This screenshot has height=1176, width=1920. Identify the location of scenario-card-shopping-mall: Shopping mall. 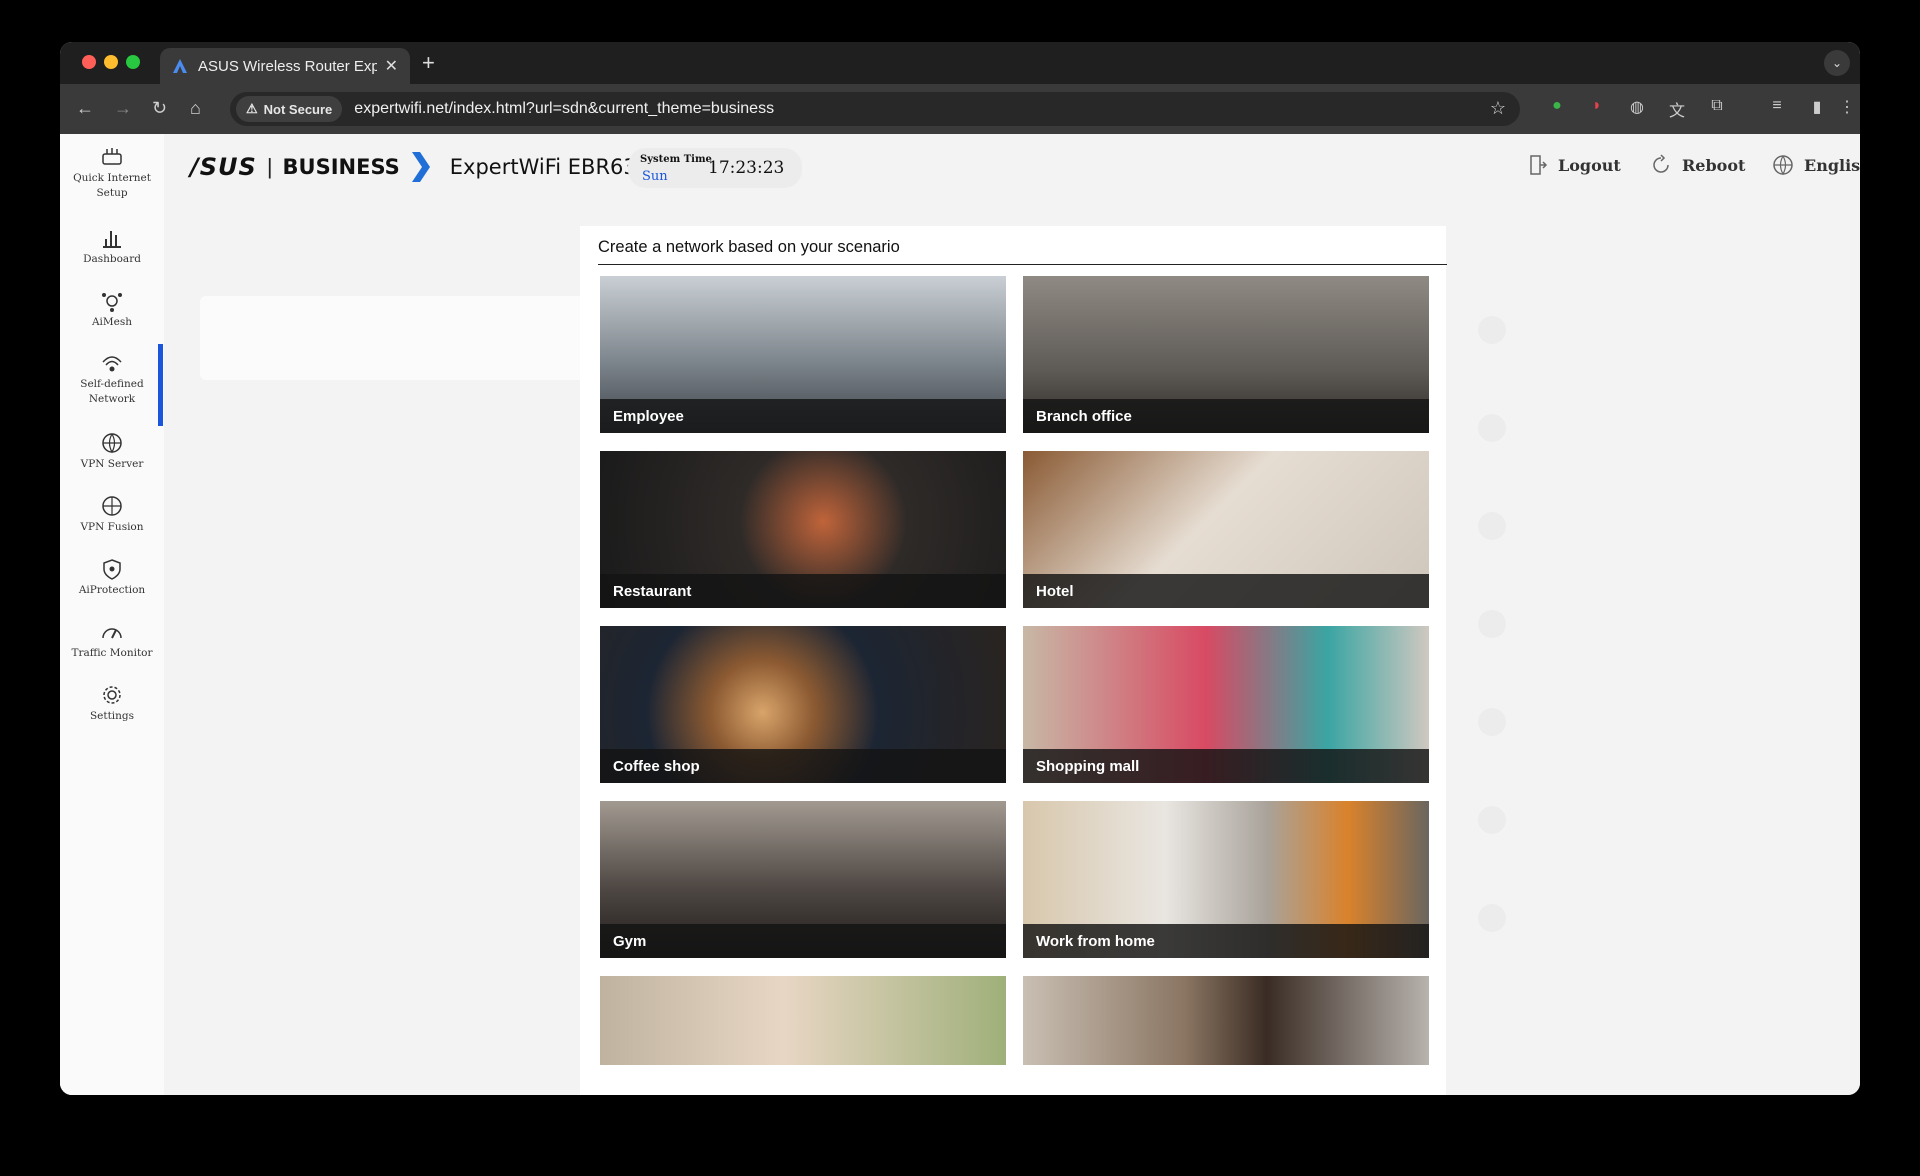
(1226, 704).